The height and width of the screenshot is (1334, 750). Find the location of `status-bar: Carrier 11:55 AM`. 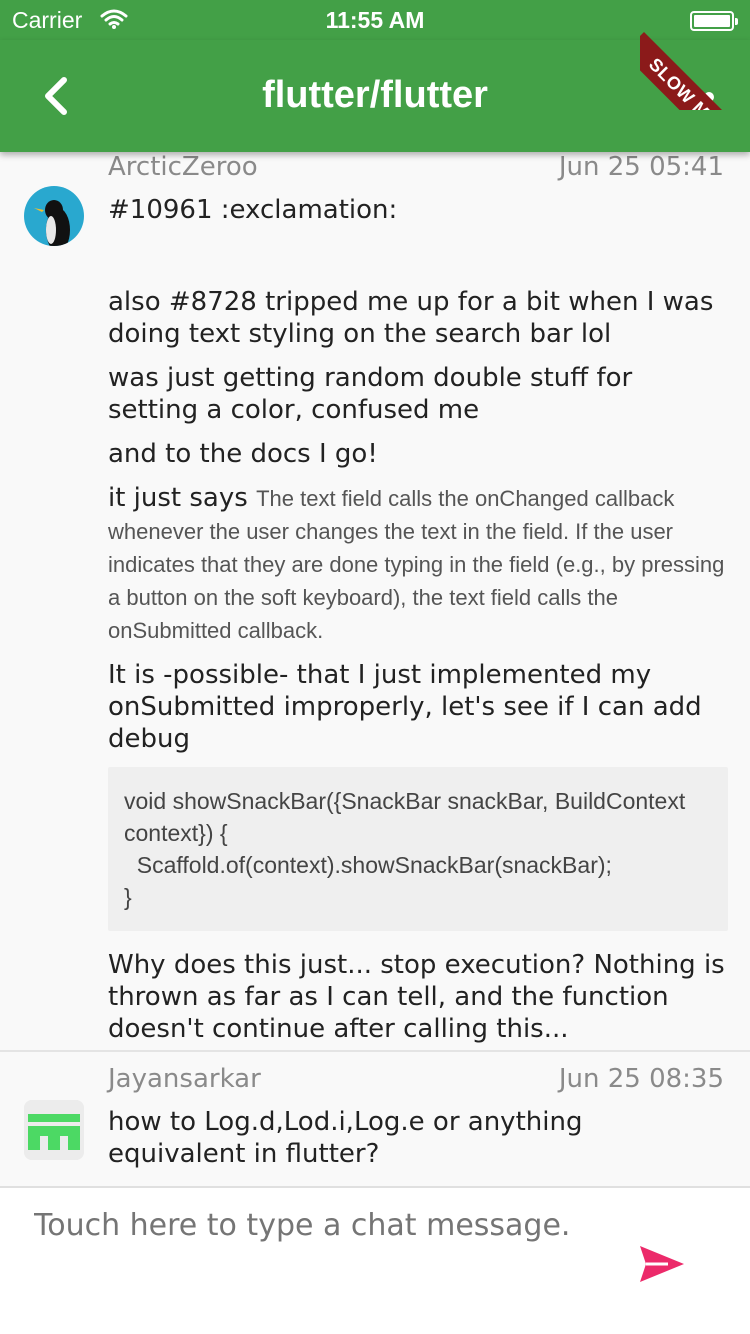

status-bar: Carrier 11:55 AM is located at coordinates (375, 20).